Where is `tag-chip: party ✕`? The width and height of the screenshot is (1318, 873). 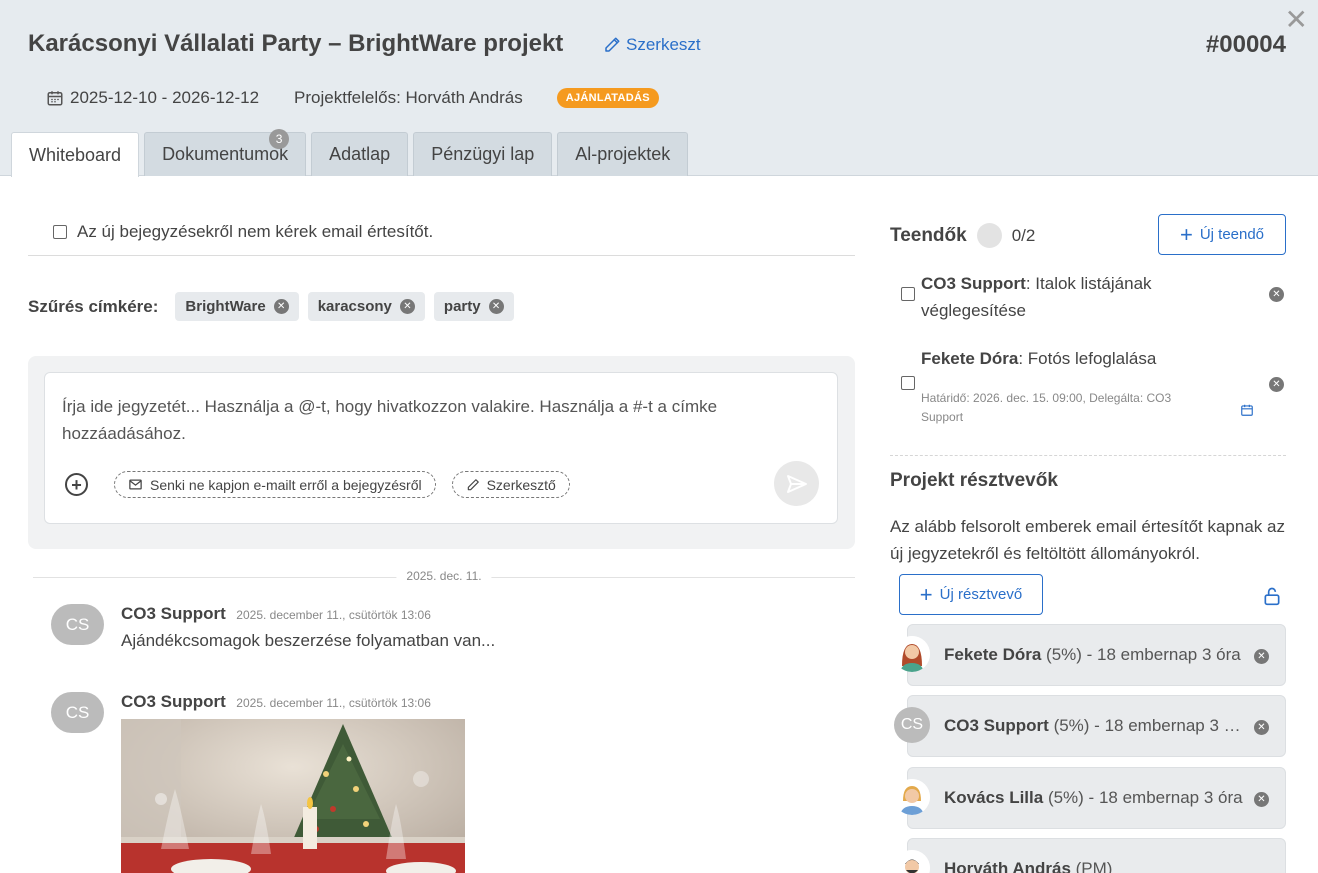
tag-chip: party ✕ is located at coordinates (473, 306).